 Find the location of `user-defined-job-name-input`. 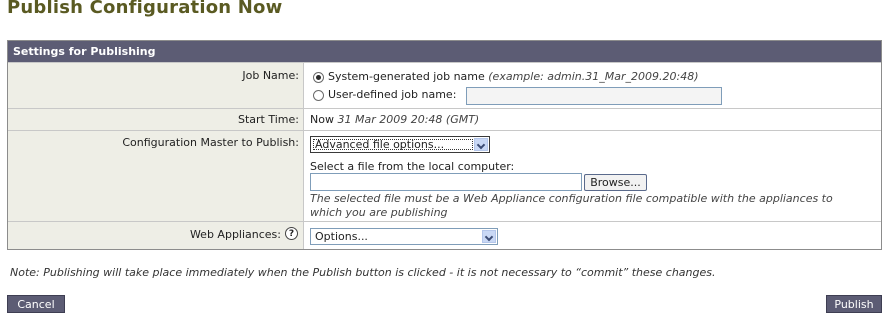

user-defined-job-name-input is located at coordinates (594, 96).